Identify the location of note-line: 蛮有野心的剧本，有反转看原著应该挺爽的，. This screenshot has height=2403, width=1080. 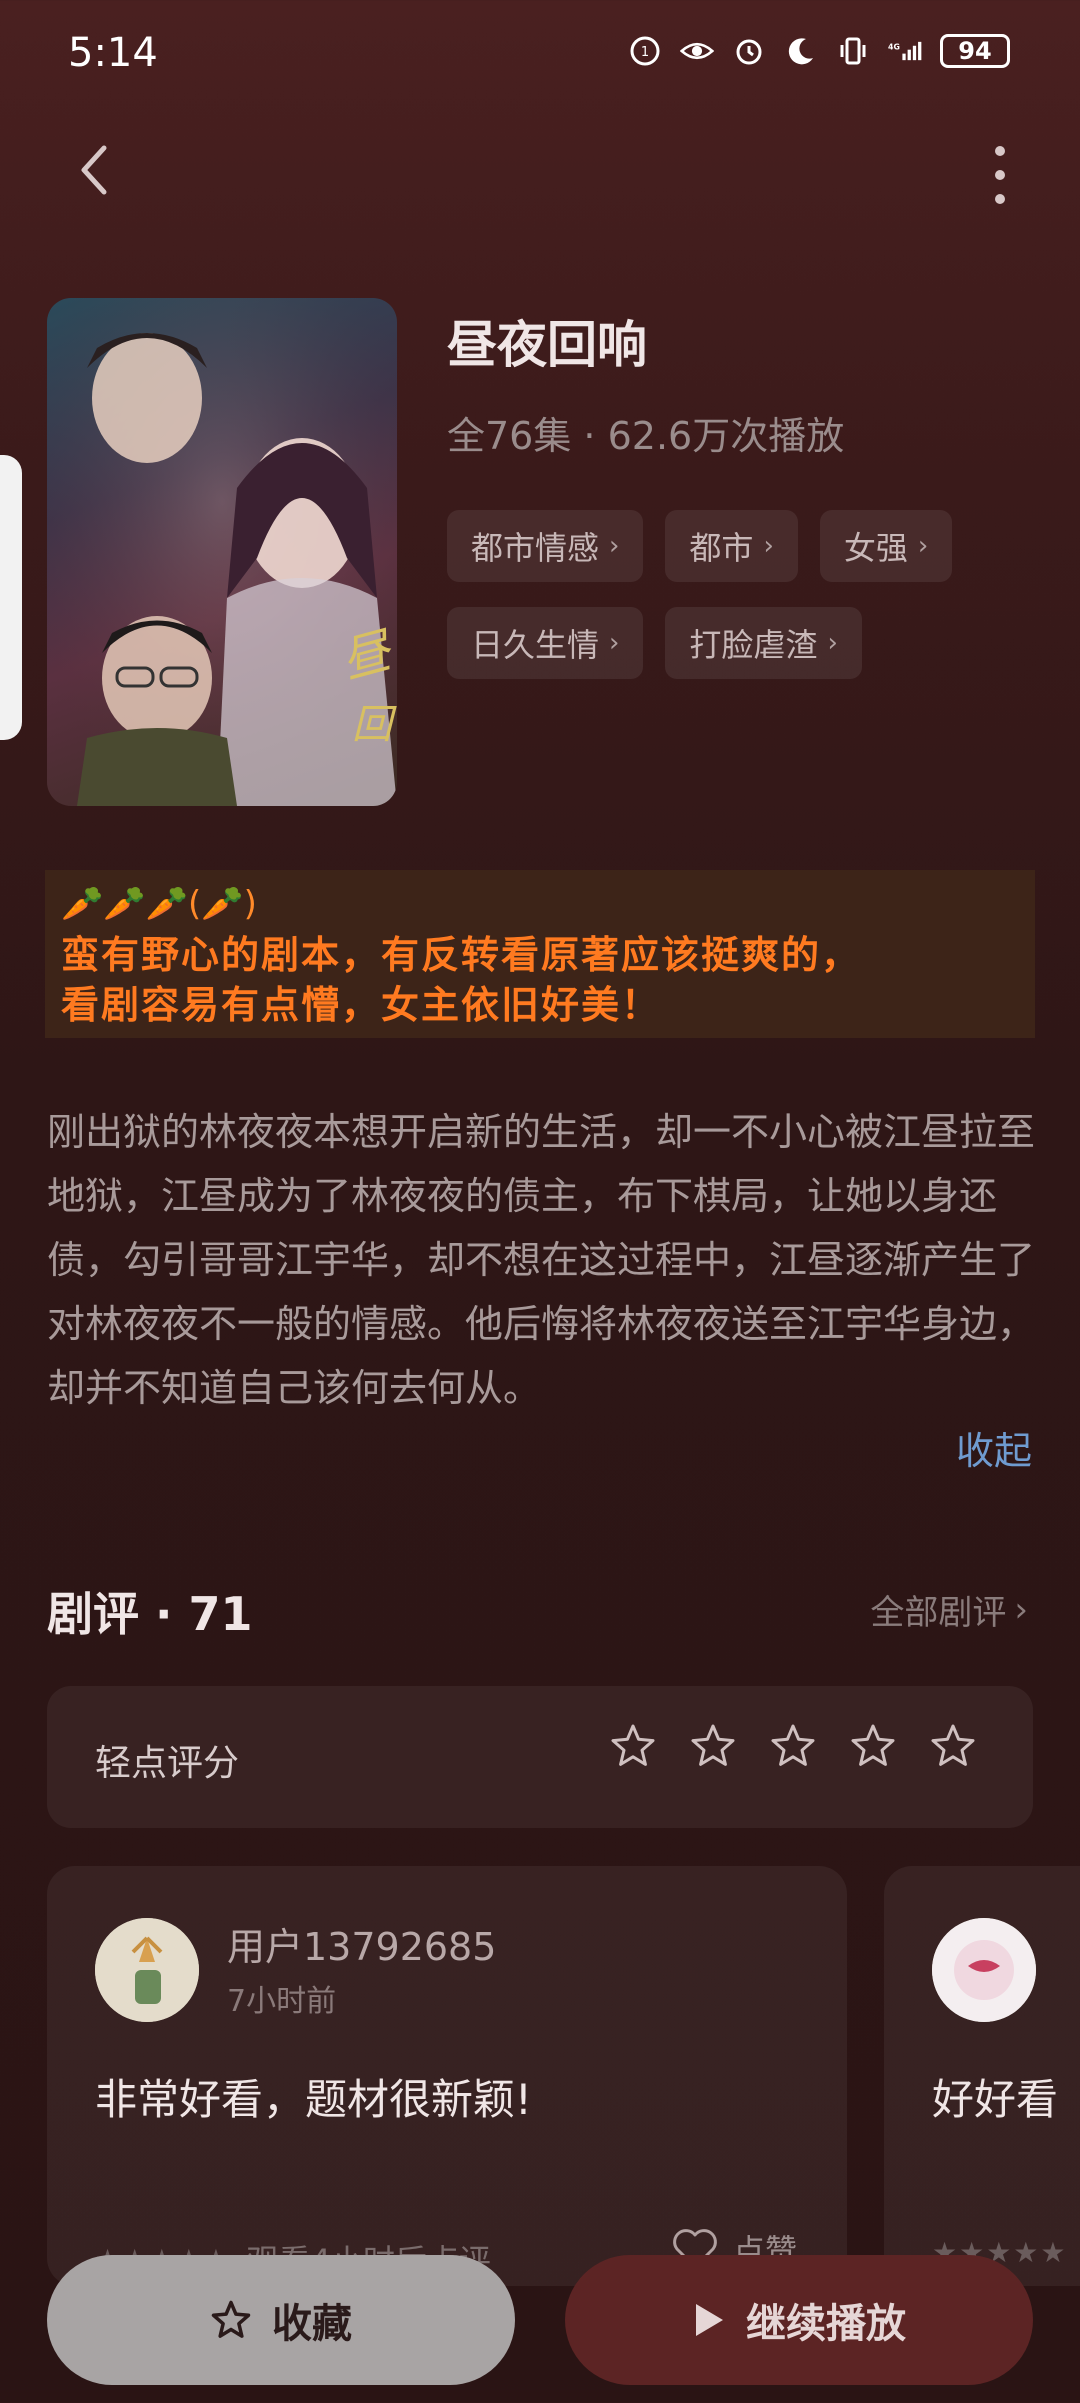
(461, 955).